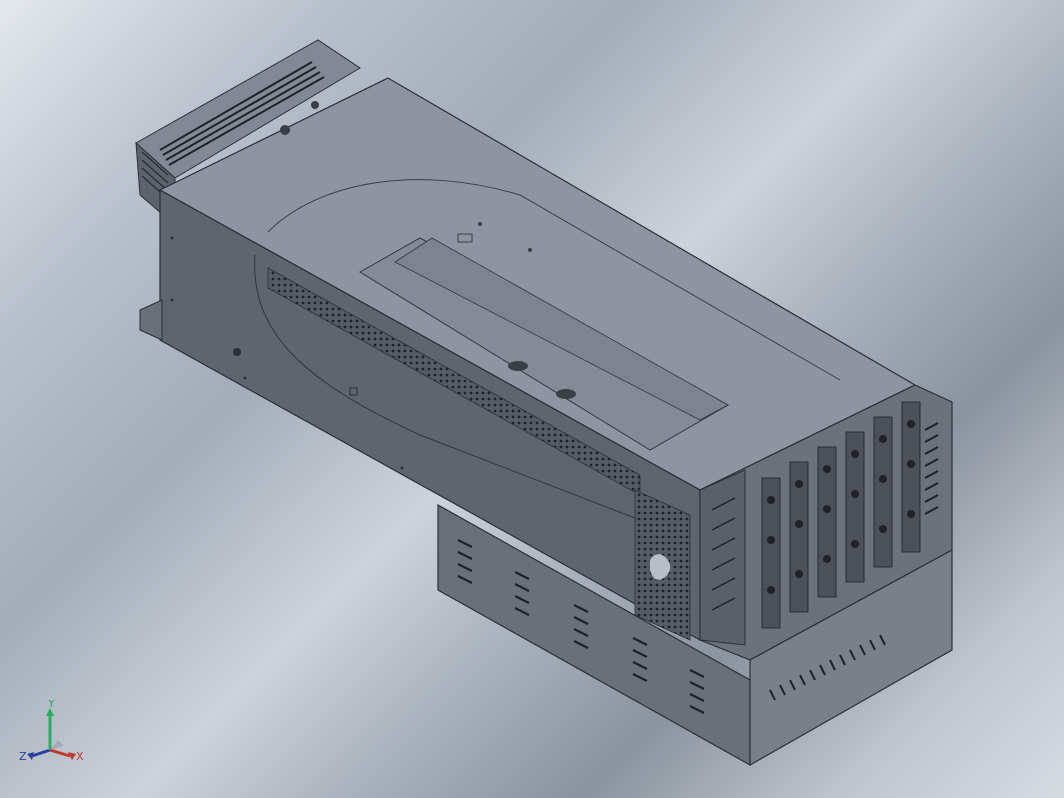 The image size is (1064, 798). Describe the element at coordinates (54, 740) in the screenshot. I see `orientation-triad: Y X Z` at that location.